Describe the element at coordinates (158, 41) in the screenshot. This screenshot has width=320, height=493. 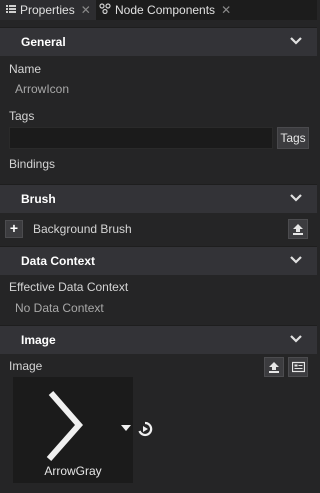
I see `section-general-header: General` at that location.